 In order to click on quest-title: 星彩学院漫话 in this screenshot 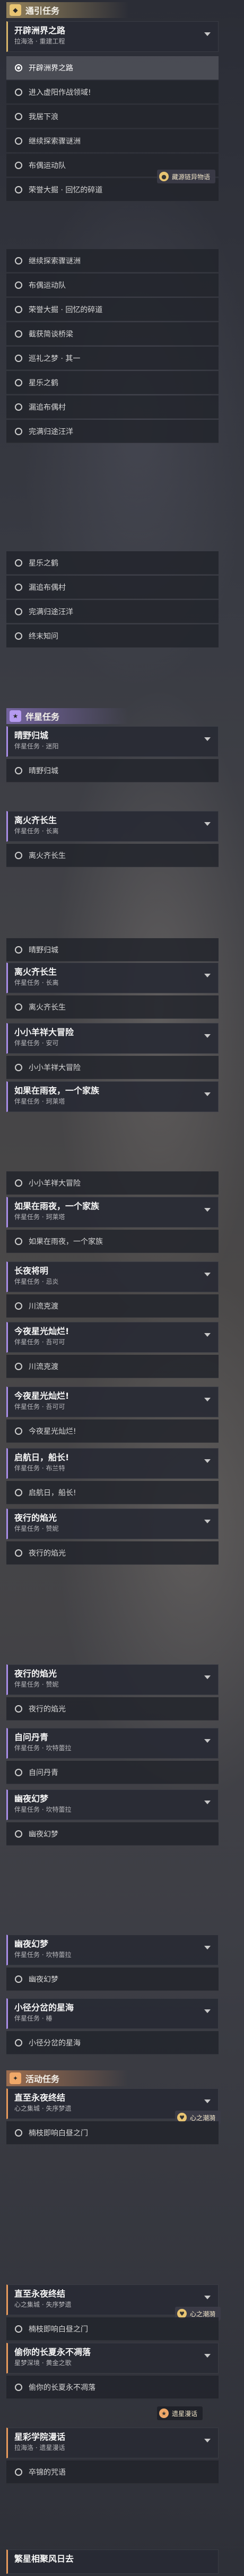, I will do `click(40, 2437)`.